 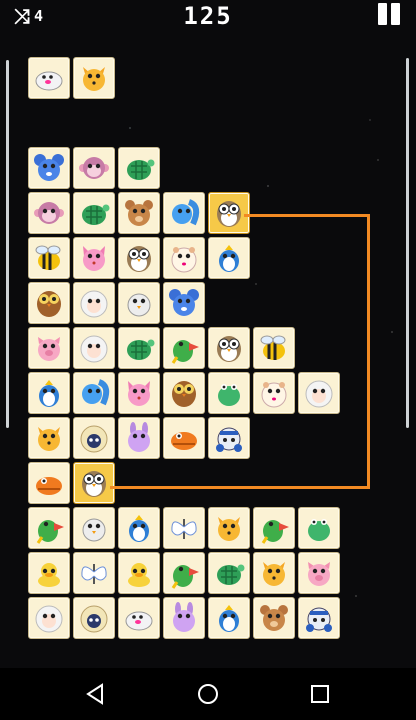 I want to click on match-path-right, so click(x=368, y=351).